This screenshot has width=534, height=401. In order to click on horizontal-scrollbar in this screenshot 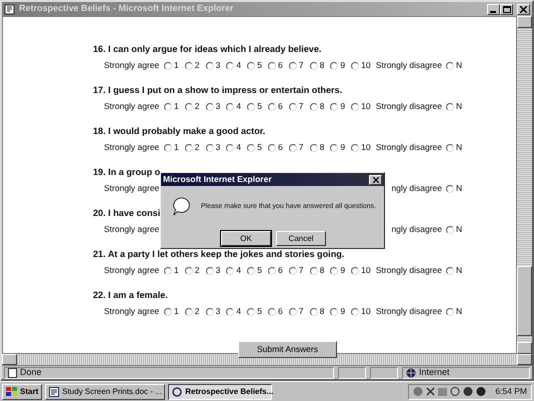, I will do `click(267, 359)`.